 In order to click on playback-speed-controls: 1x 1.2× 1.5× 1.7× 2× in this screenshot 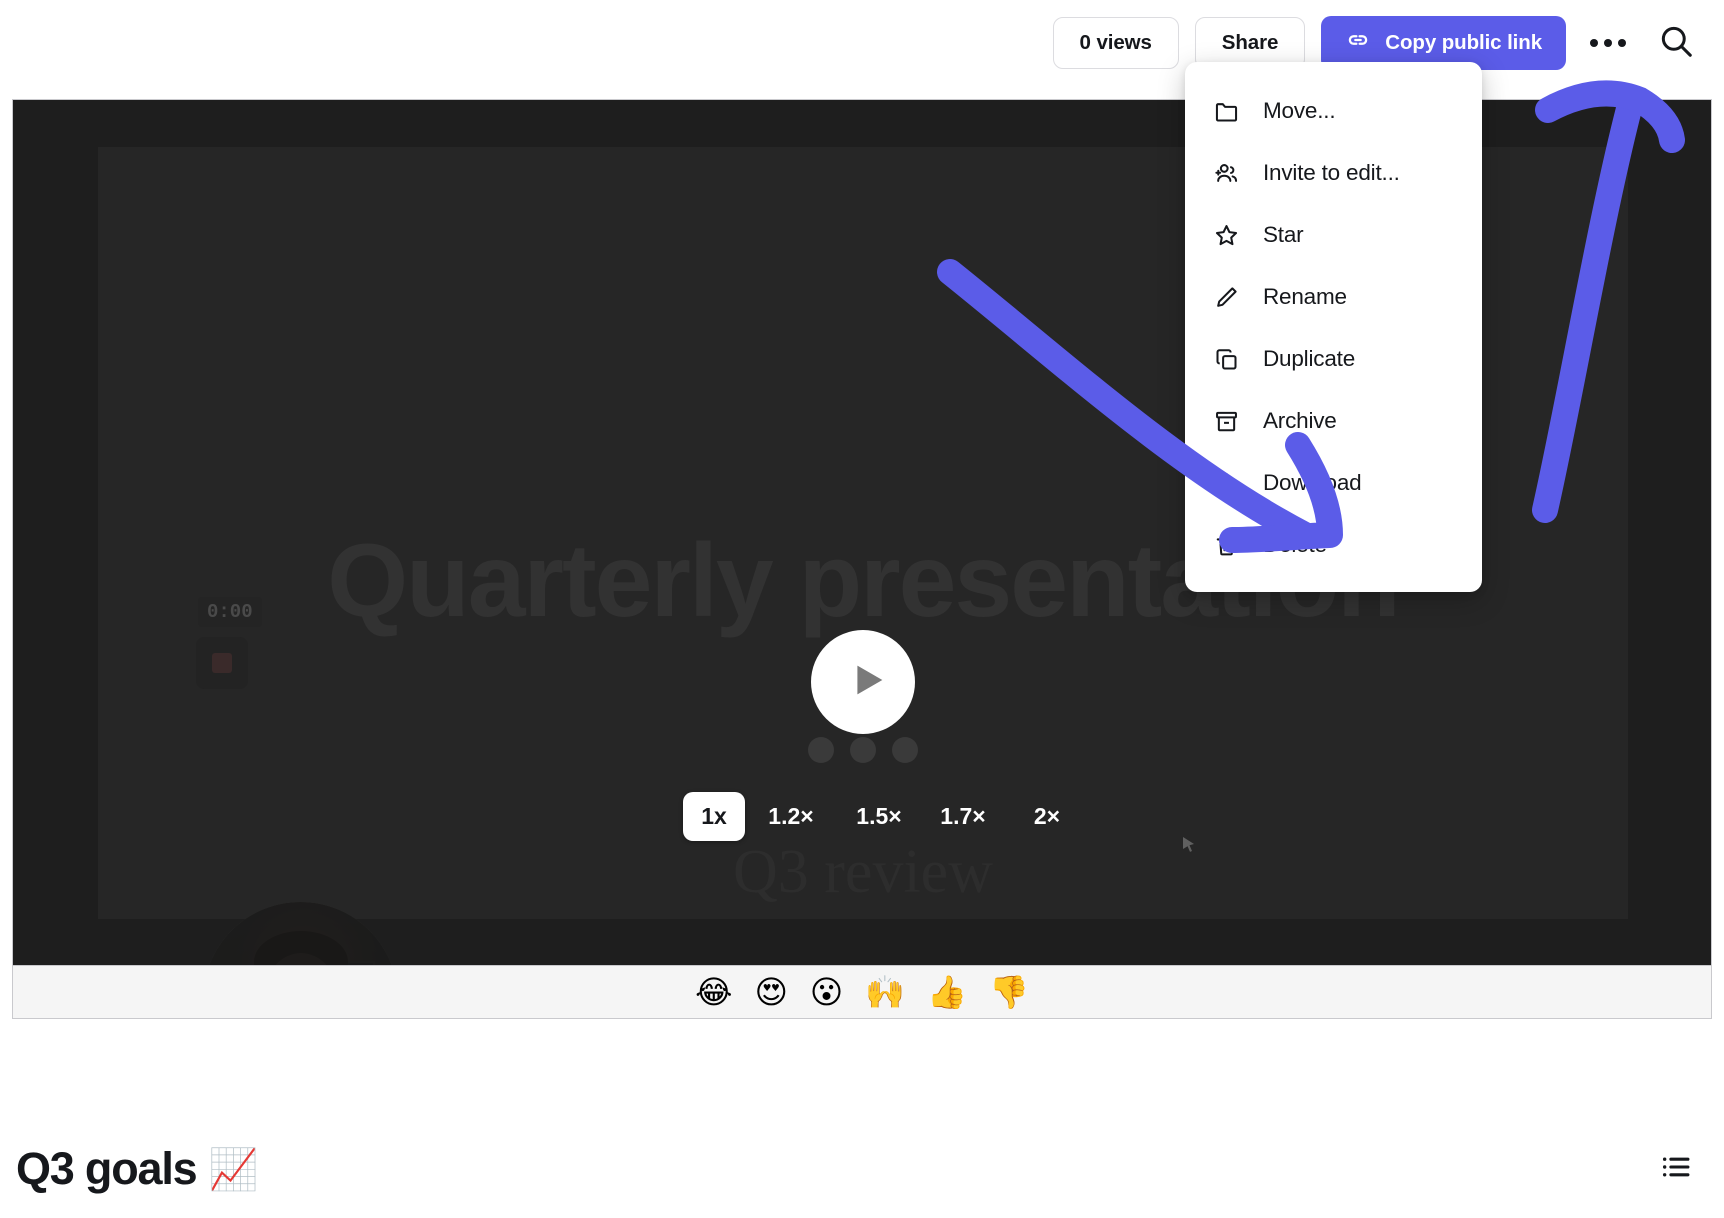, I will do `click(886, 816)`.